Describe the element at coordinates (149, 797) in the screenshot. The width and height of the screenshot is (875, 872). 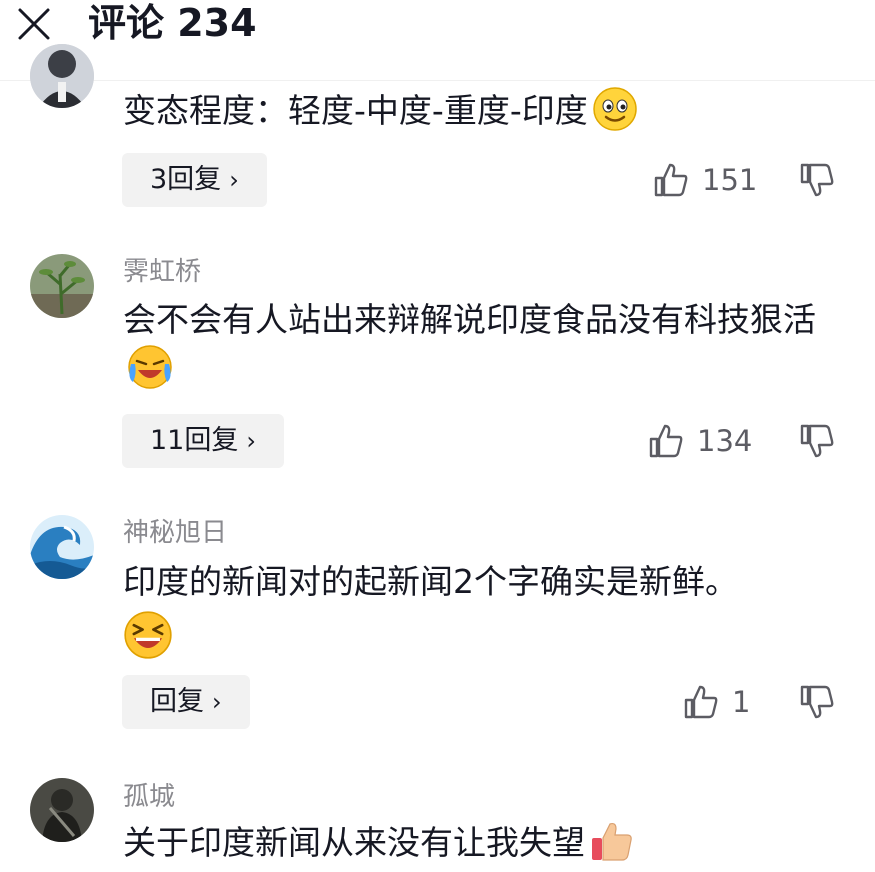
I see `username: 孤城` at that location.